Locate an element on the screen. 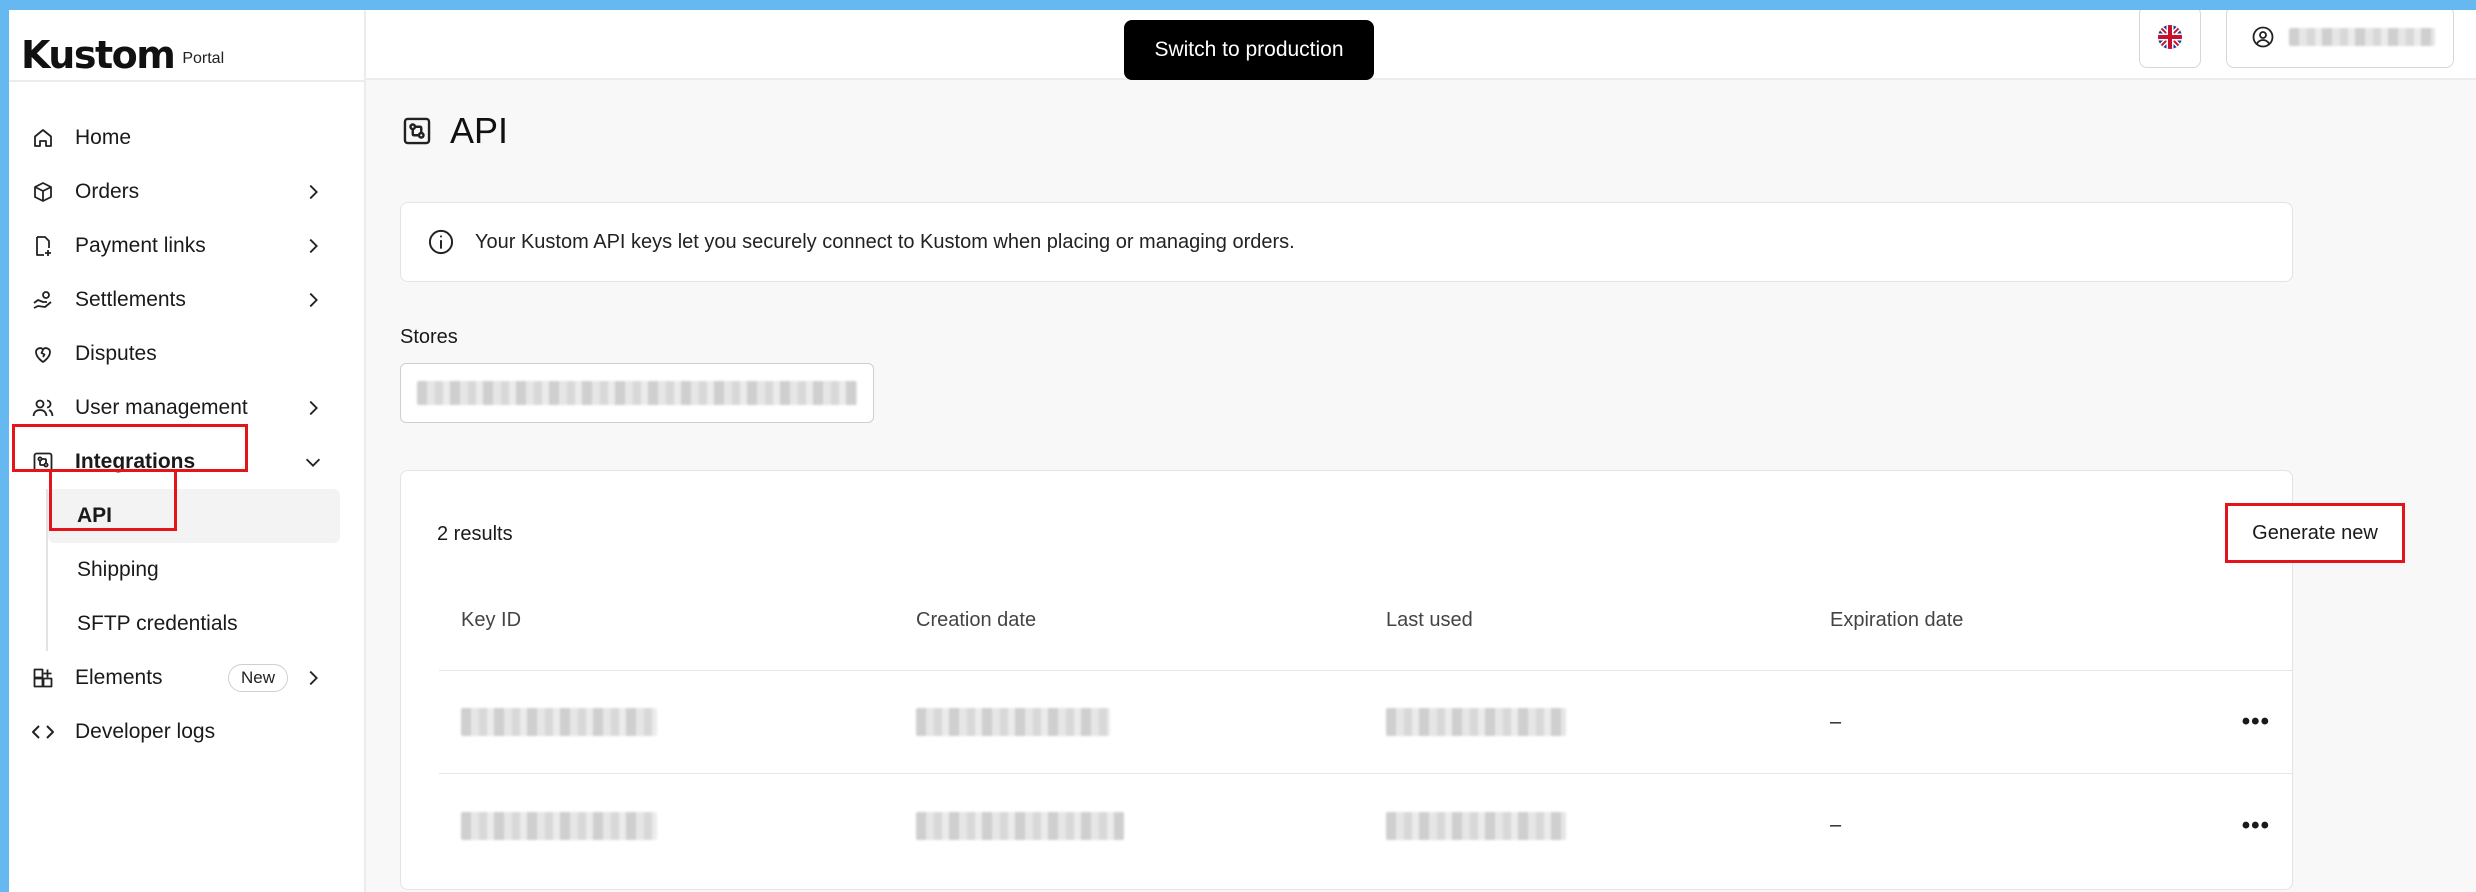 The width and height of the screenshot is (2476, 892). logo: Kustom Portal is located at coordinates (122, 46).